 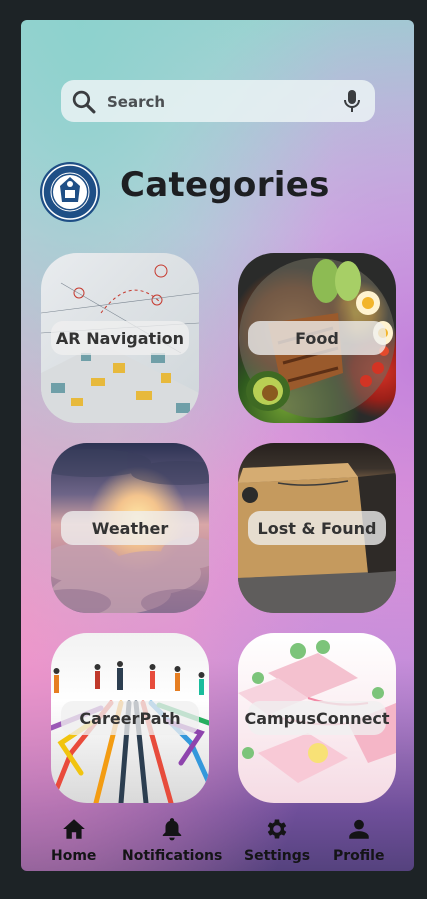 I want to click on nav-item-notifications: Notifications, so click(x=172, y=840).